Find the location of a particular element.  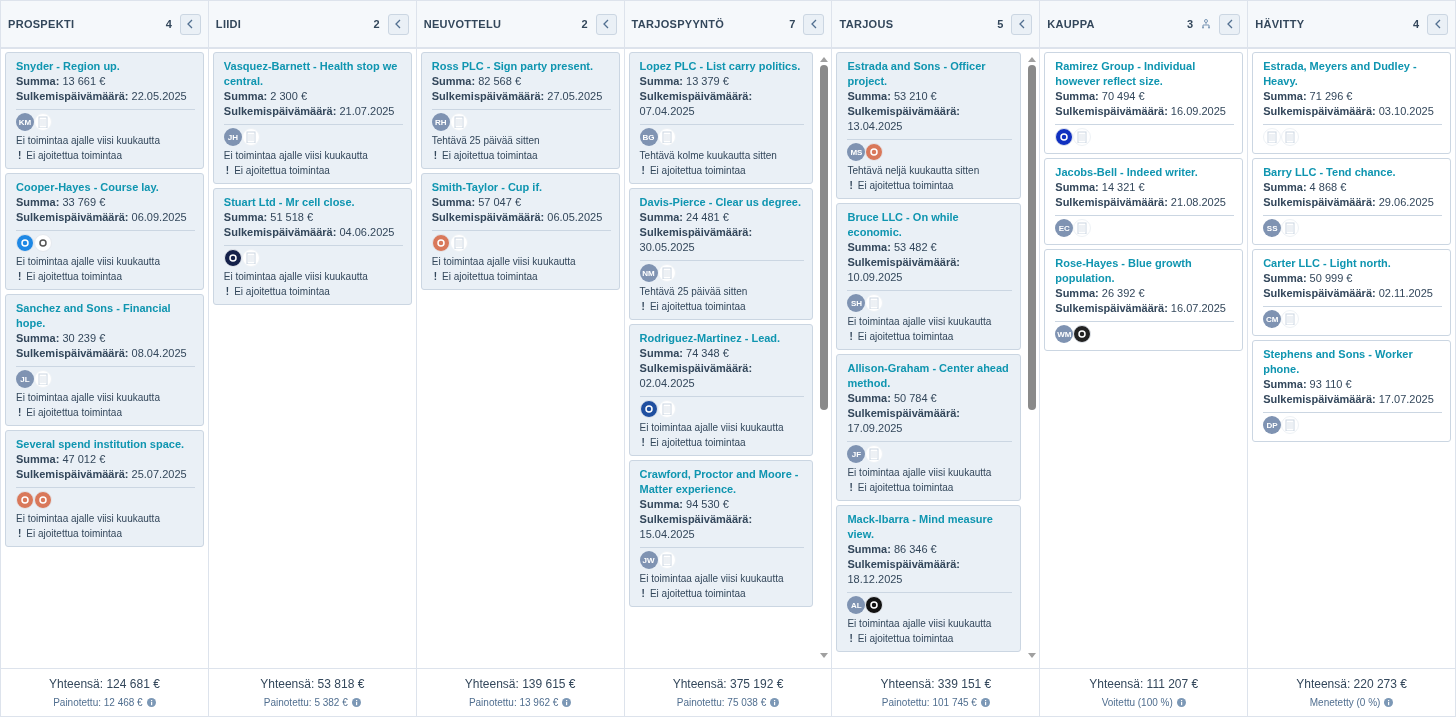

deal-link: Barry LLC - Tend chance. is located at coordinates (1352, 172).